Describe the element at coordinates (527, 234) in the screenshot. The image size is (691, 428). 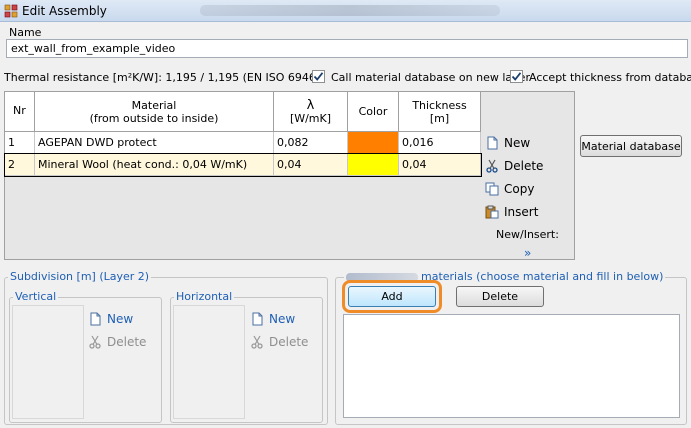
I see `new-insert-label: New/Insert:` at that location.